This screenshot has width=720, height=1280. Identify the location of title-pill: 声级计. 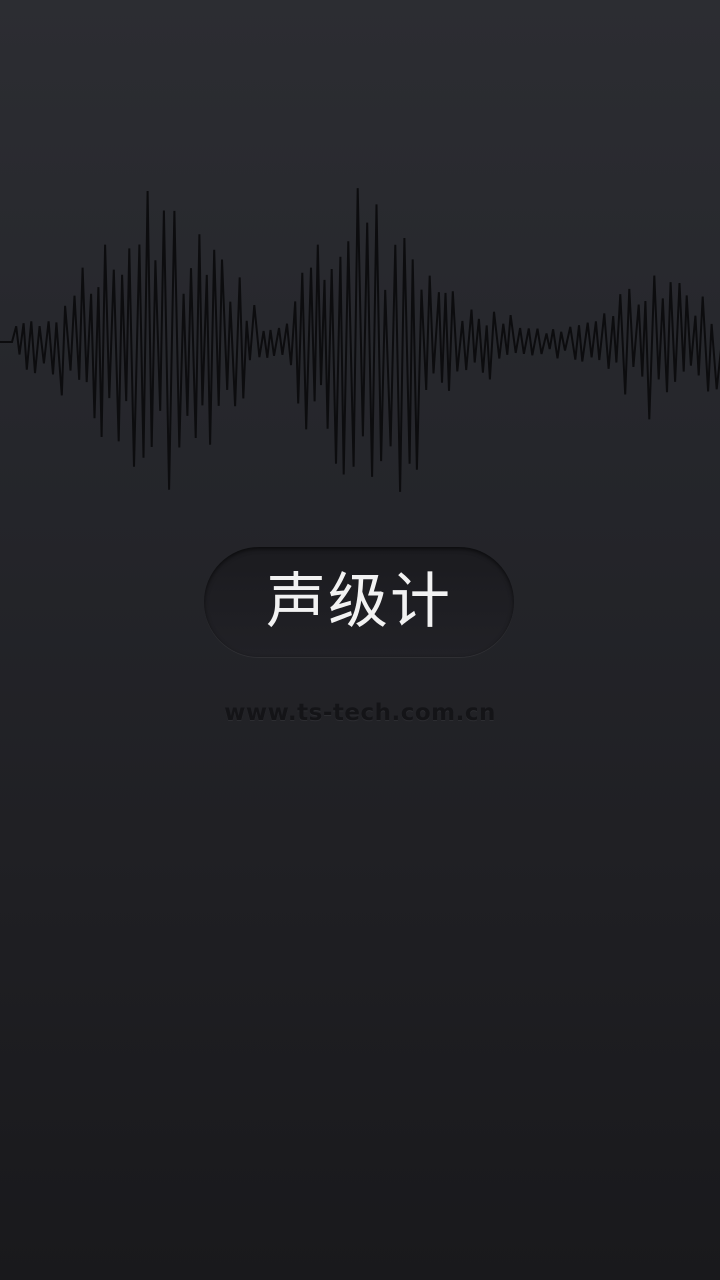
(359, 602).